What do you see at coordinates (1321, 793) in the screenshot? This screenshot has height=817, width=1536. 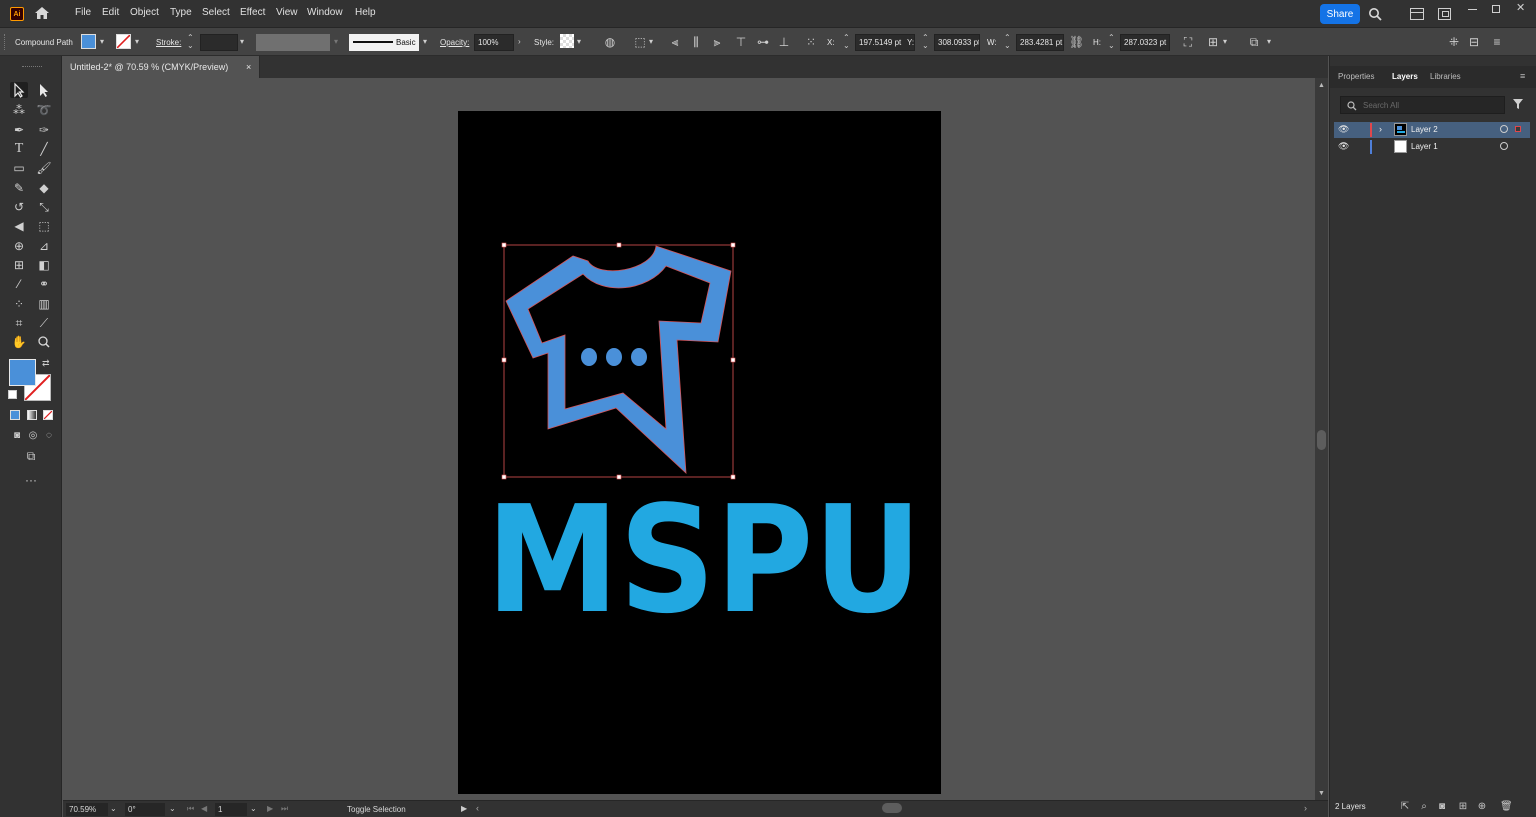 I see `scroll-down-icon: ▼` at bounding box center [1321, 793].